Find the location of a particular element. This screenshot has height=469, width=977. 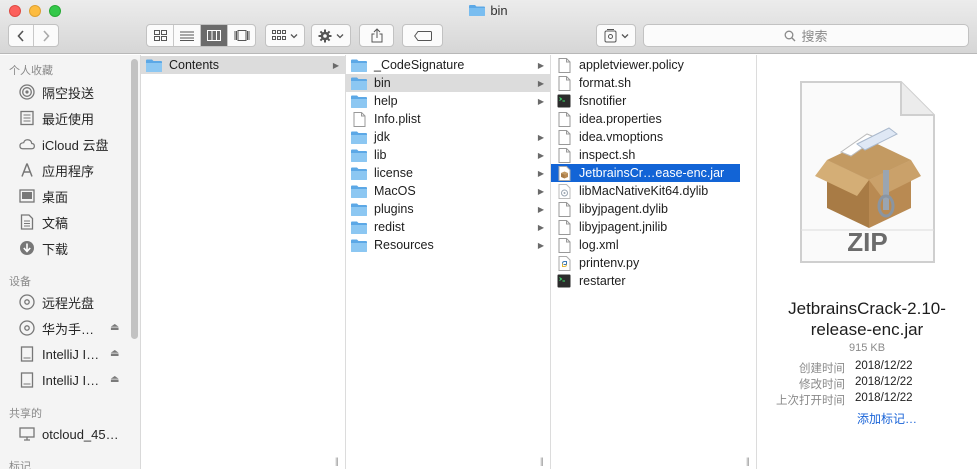

column-view-button is located at coordinates (214, 35).